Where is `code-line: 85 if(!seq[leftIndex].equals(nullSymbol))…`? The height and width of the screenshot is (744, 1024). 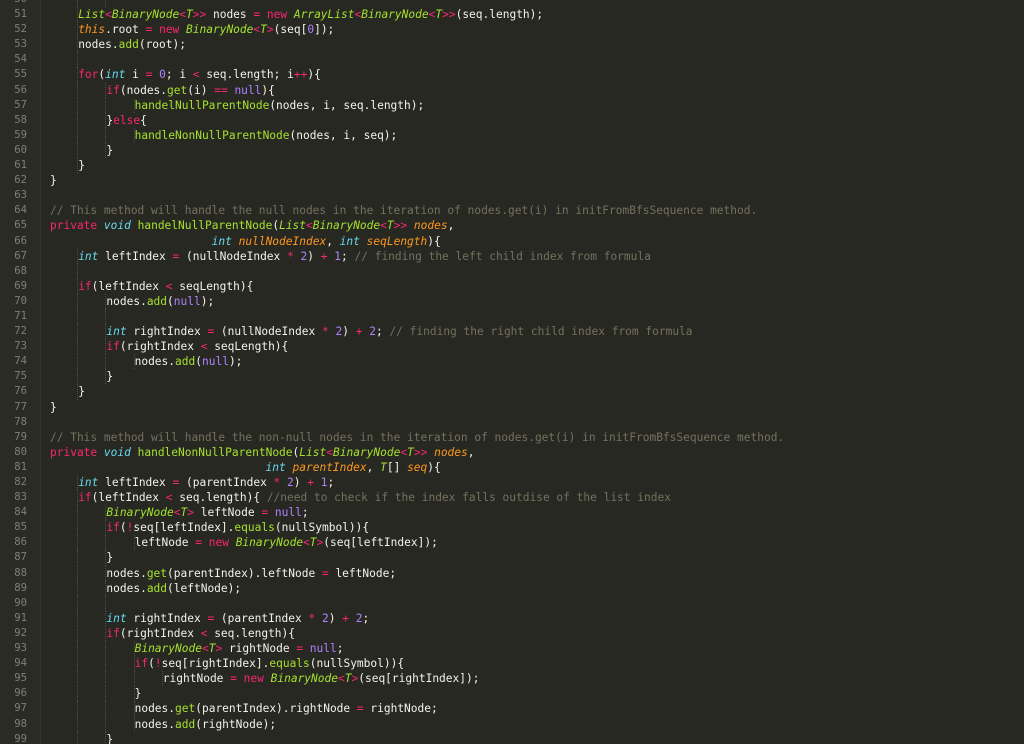 code-line: 85 if(!seq[leftIndex].equals(nullSymbol))… is located at coordinates (512, 528).